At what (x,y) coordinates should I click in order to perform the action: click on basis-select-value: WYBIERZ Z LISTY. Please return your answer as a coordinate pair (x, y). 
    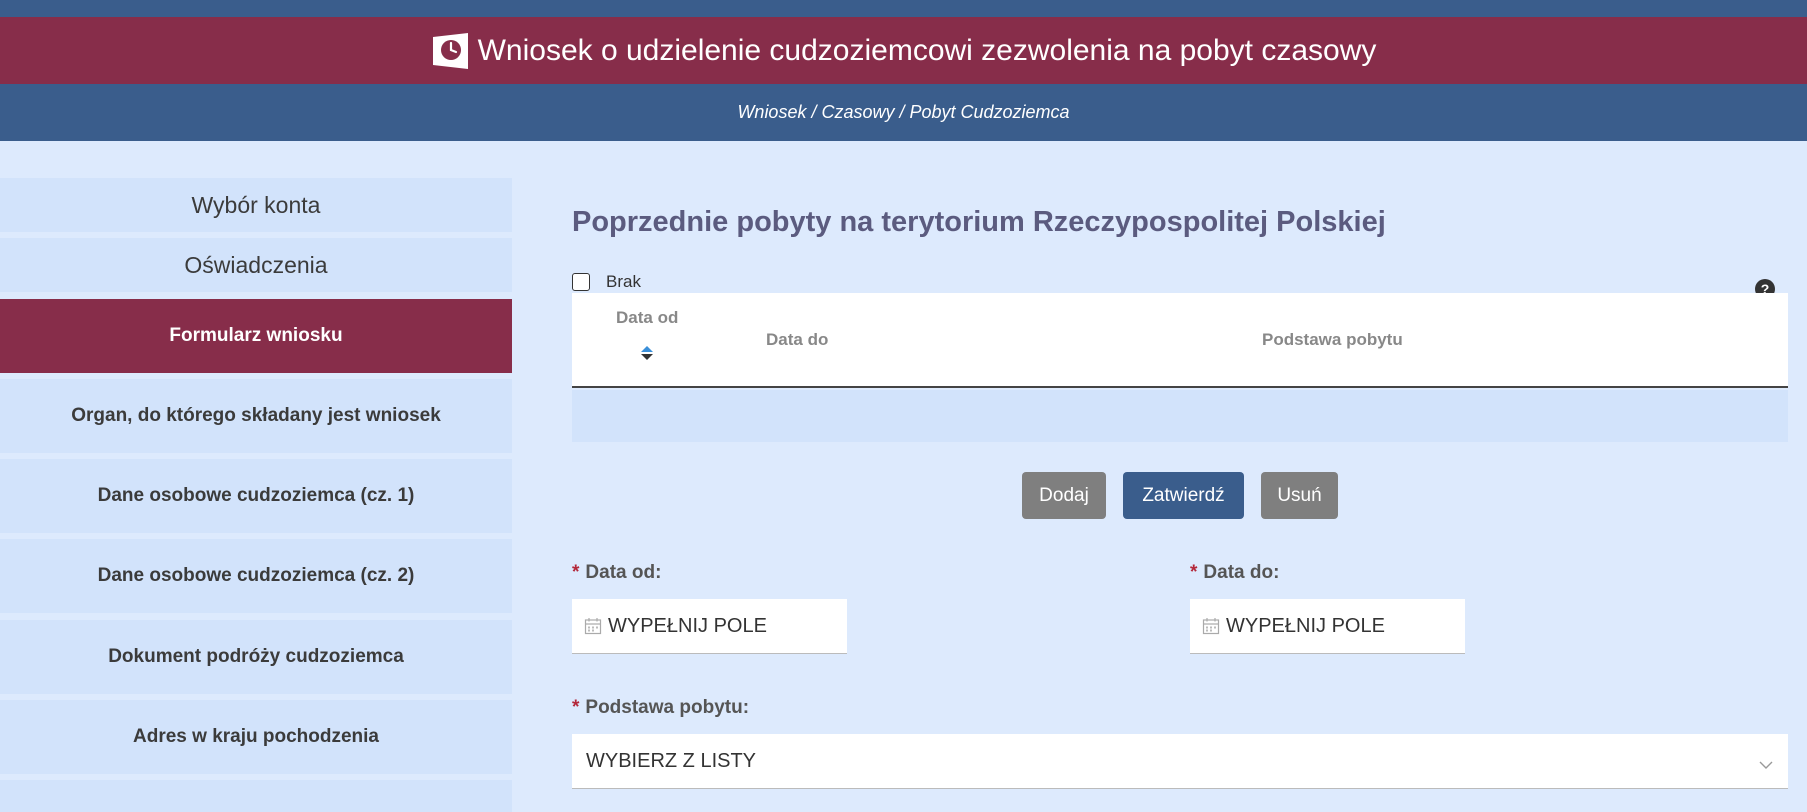
    Looking at the image, I should click on (671, 760).